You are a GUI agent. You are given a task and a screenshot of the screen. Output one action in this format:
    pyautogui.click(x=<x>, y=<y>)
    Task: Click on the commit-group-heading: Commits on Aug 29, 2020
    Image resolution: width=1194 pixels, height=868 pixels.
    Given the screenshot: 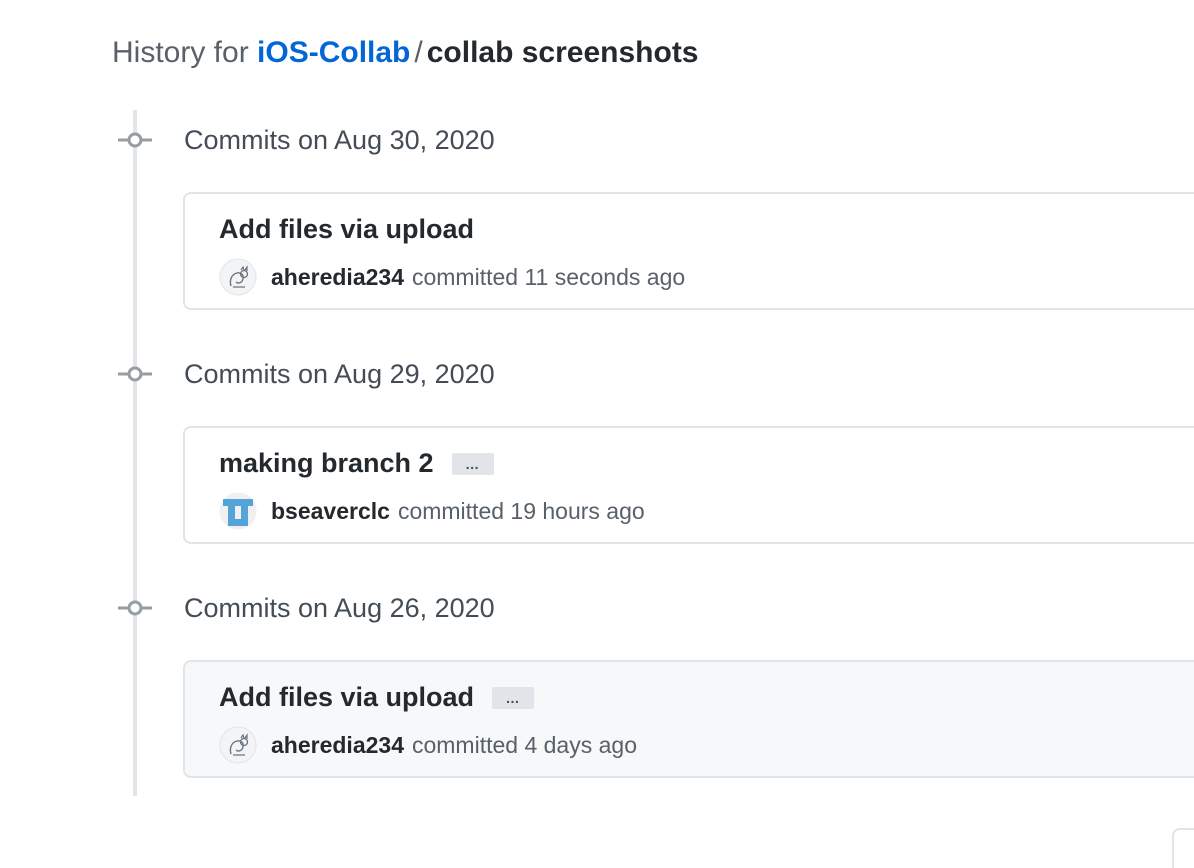 What is the action you would take?
    pyautogui.click(x=306, y=374)
    